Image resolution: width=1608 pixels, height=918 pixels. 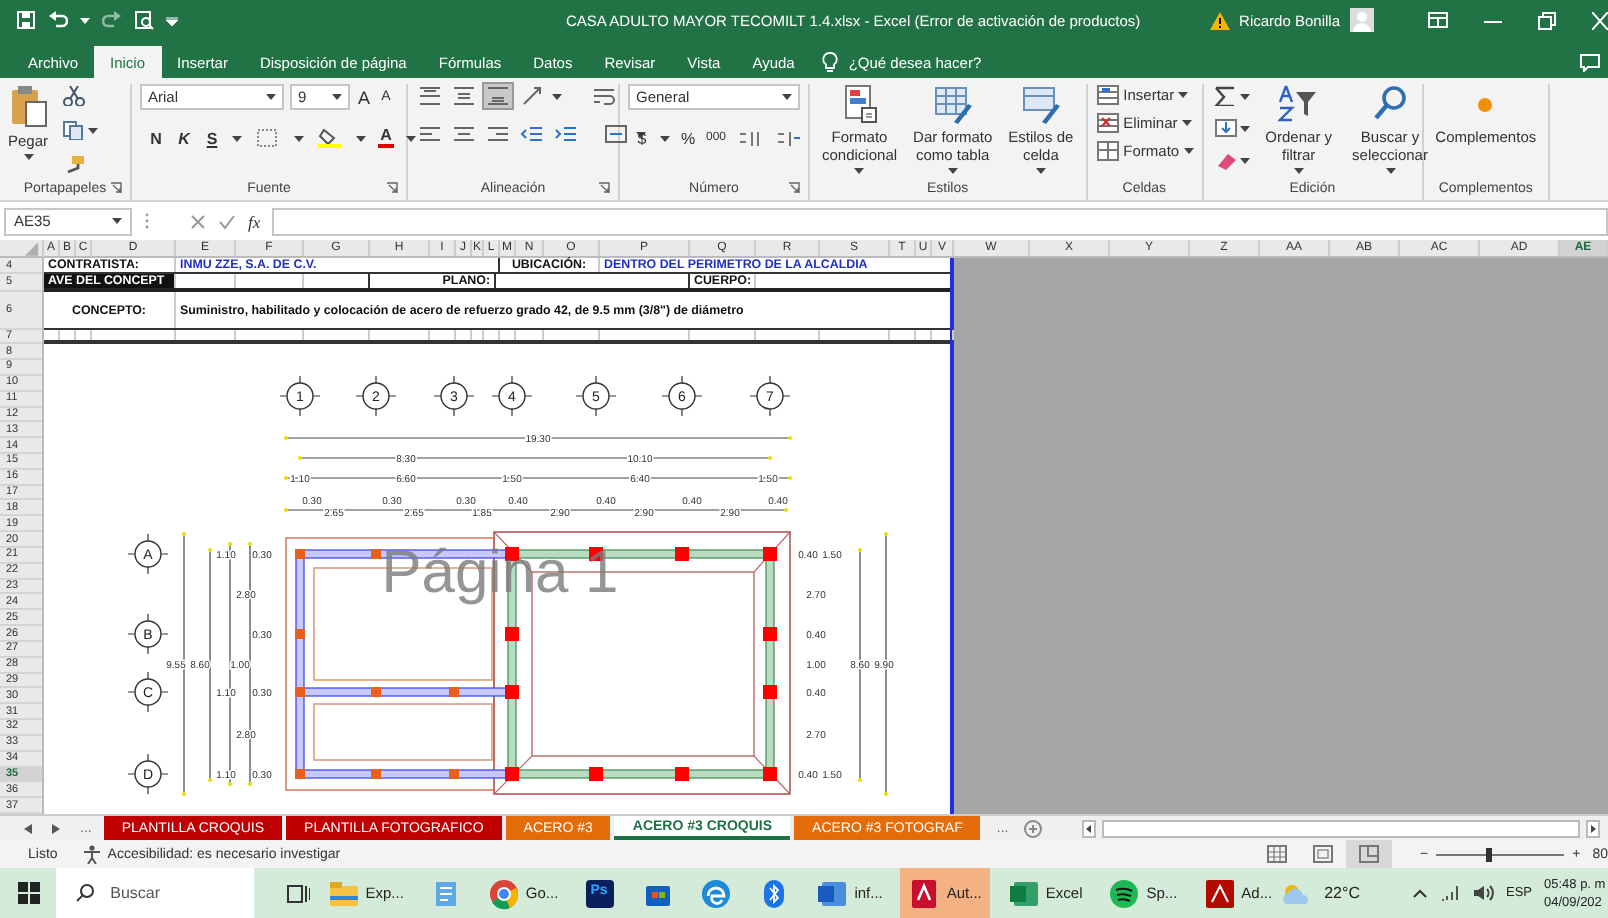 What do you see at coordinates (788, 138) in the screenshot?
I see `decrease-decimal-button` at bounding box center [788, 138].